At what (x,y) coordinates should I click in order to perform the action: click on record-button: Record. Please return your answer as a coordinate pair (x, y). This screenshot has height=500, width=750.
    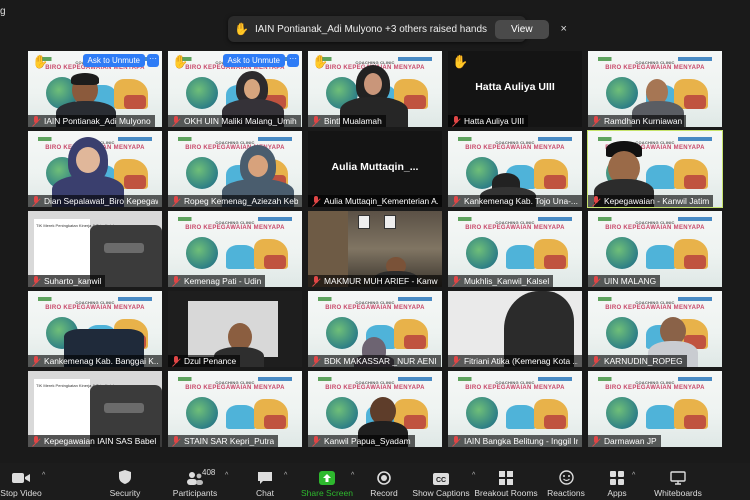
    Looking at the image, I should click on (384, 481).